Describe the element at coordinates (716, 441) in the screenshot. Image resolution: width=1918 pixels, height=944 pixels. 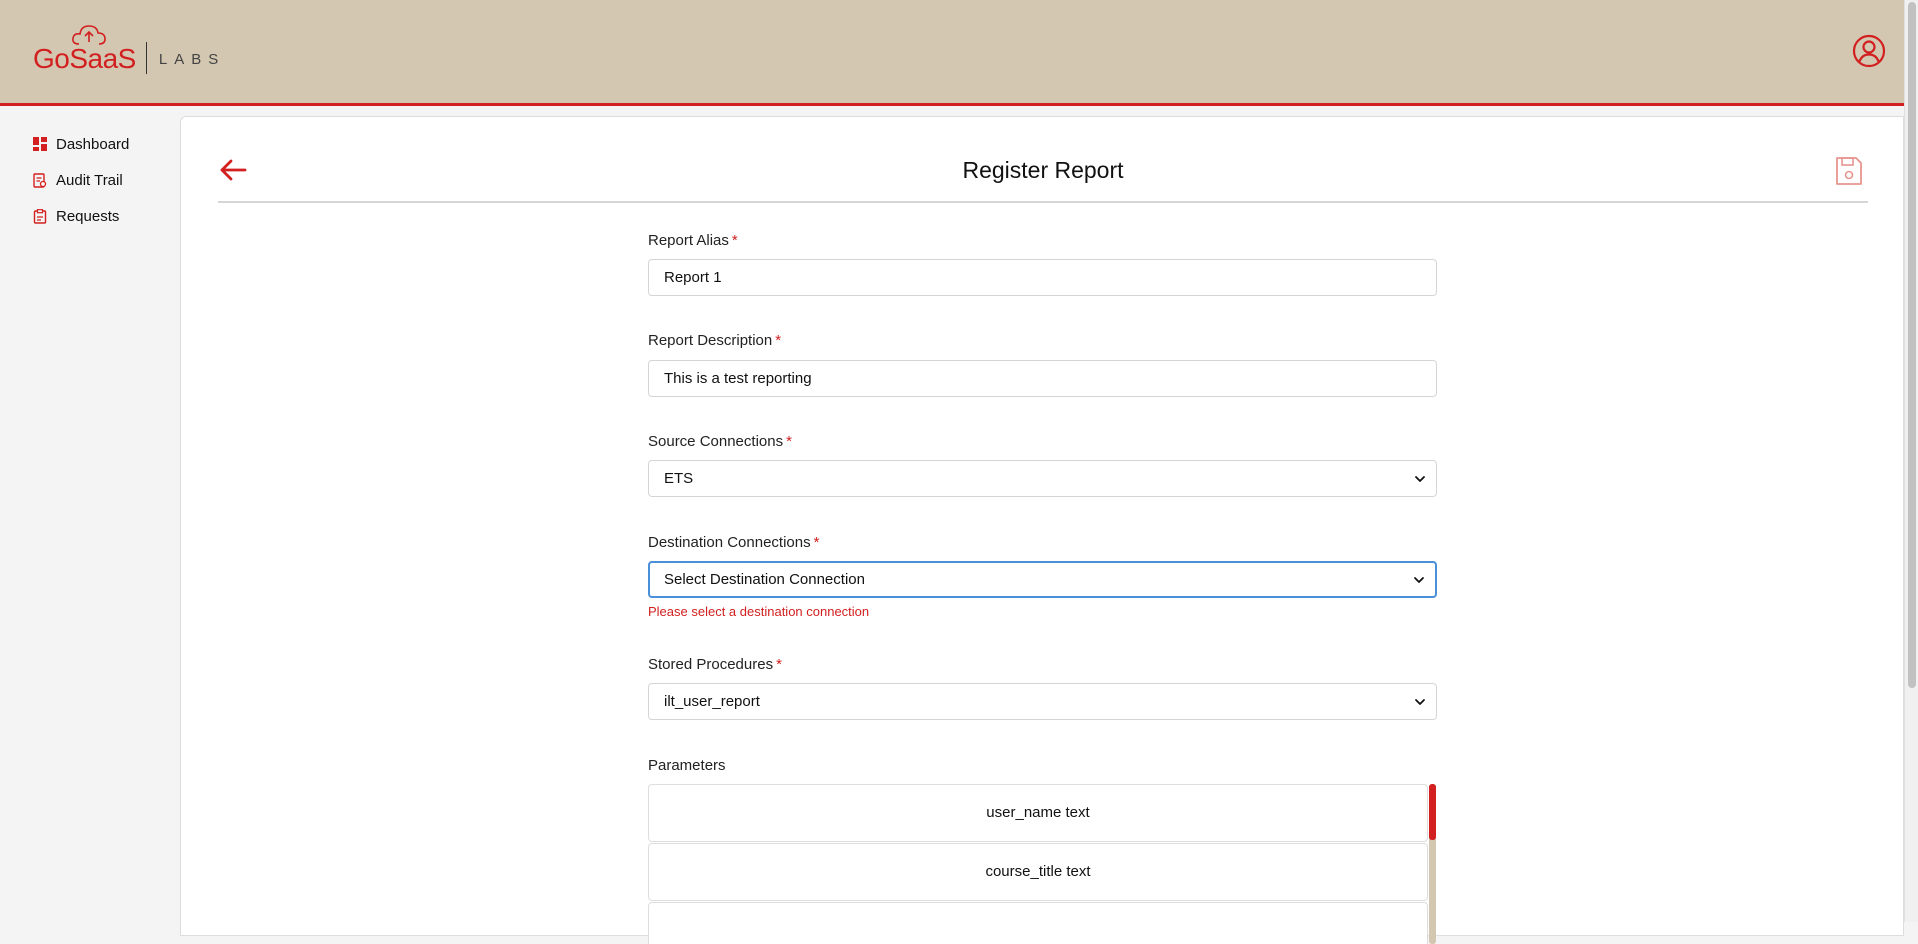
I see `source-connections-label-text: Source Connections` at that location.